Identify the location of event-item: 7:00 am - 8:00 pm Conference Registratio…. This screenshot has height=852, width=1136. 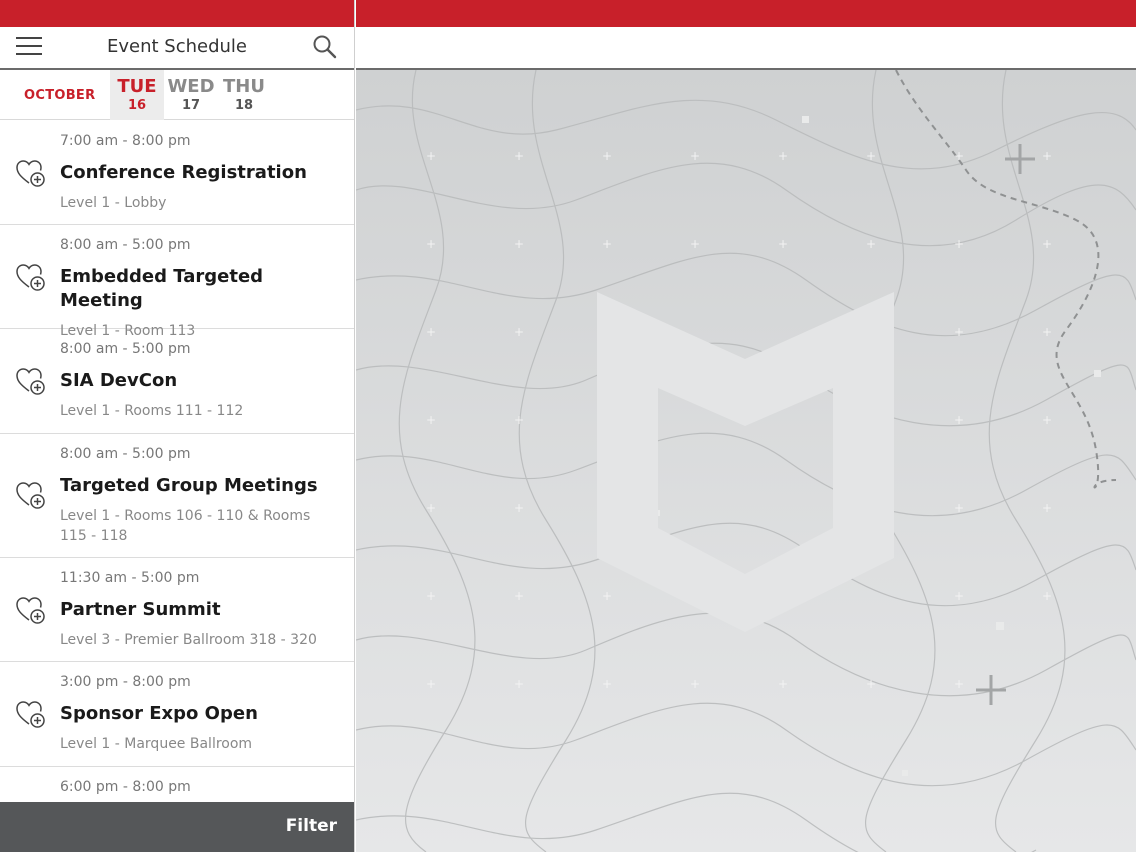
(177, 173).